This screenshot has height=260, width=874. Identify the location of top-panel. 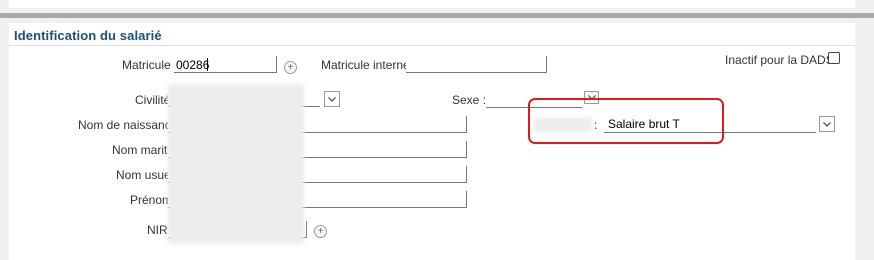
(432, 4).